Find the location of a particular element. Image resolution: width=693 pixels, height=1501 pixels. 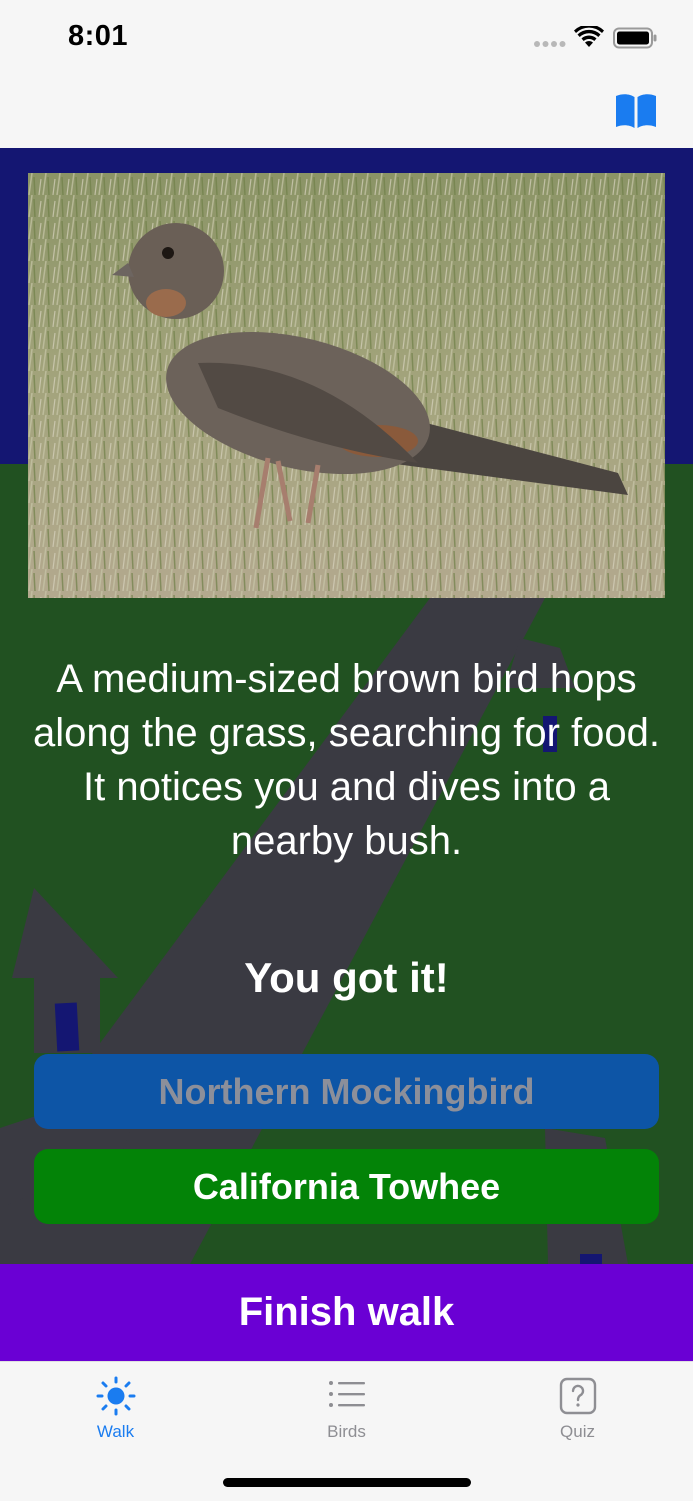

list-icon is located at coordinates (347, 1394).